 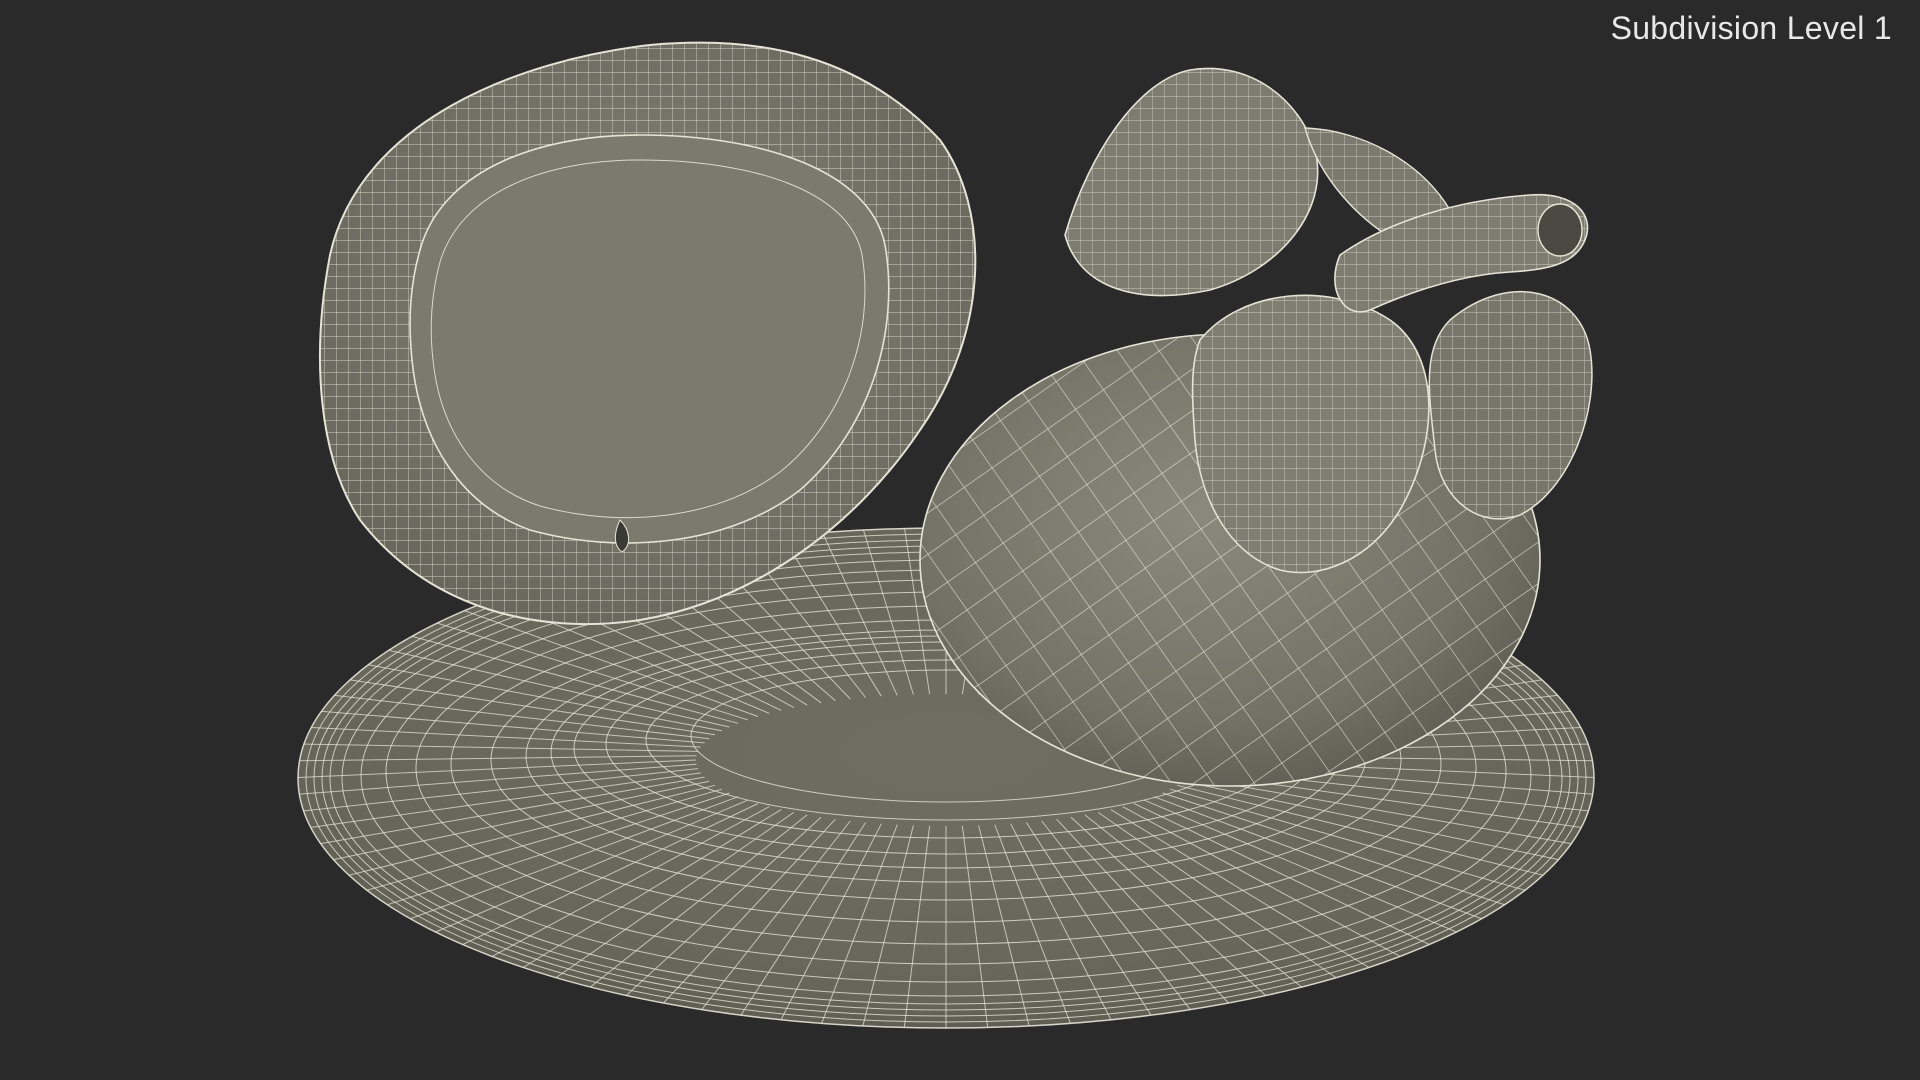 What do you see at coordinates (1751, 28) in the screenshot?
I see `subdivision-level-label: Subdivision Level 1` at bounding box center [1751, 28].